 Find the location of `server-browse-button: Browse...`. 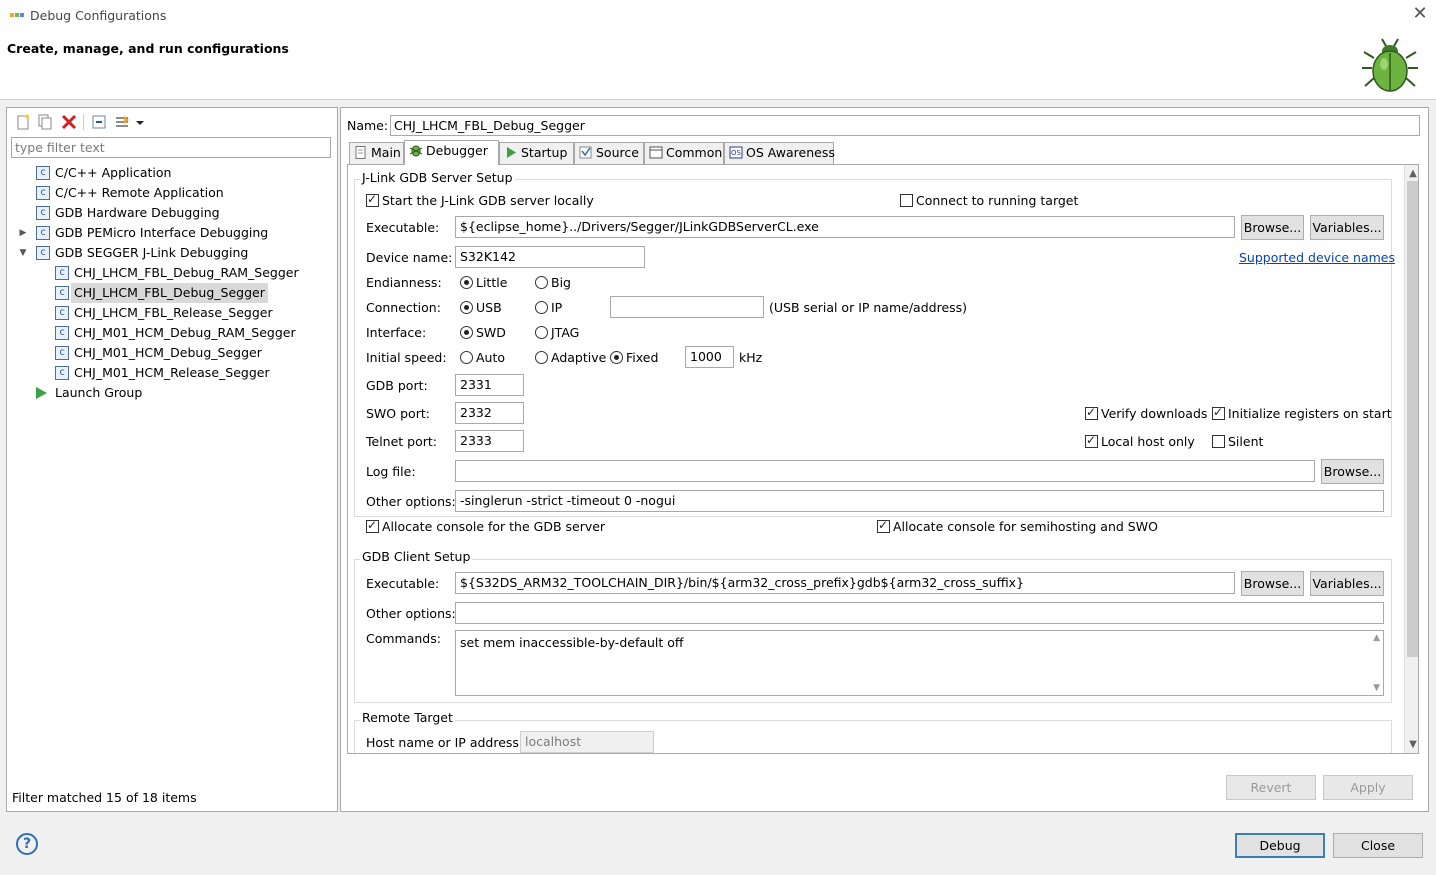

server-browse-button: Browse... is located at coordinates (1272, 227).